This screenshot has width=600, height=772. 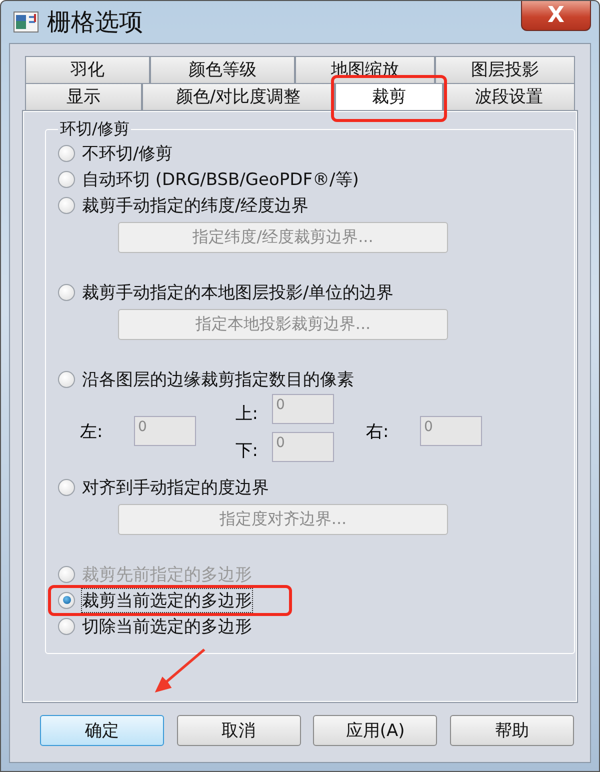 I want to click on tab: 显示, so click(x=83, y=96).